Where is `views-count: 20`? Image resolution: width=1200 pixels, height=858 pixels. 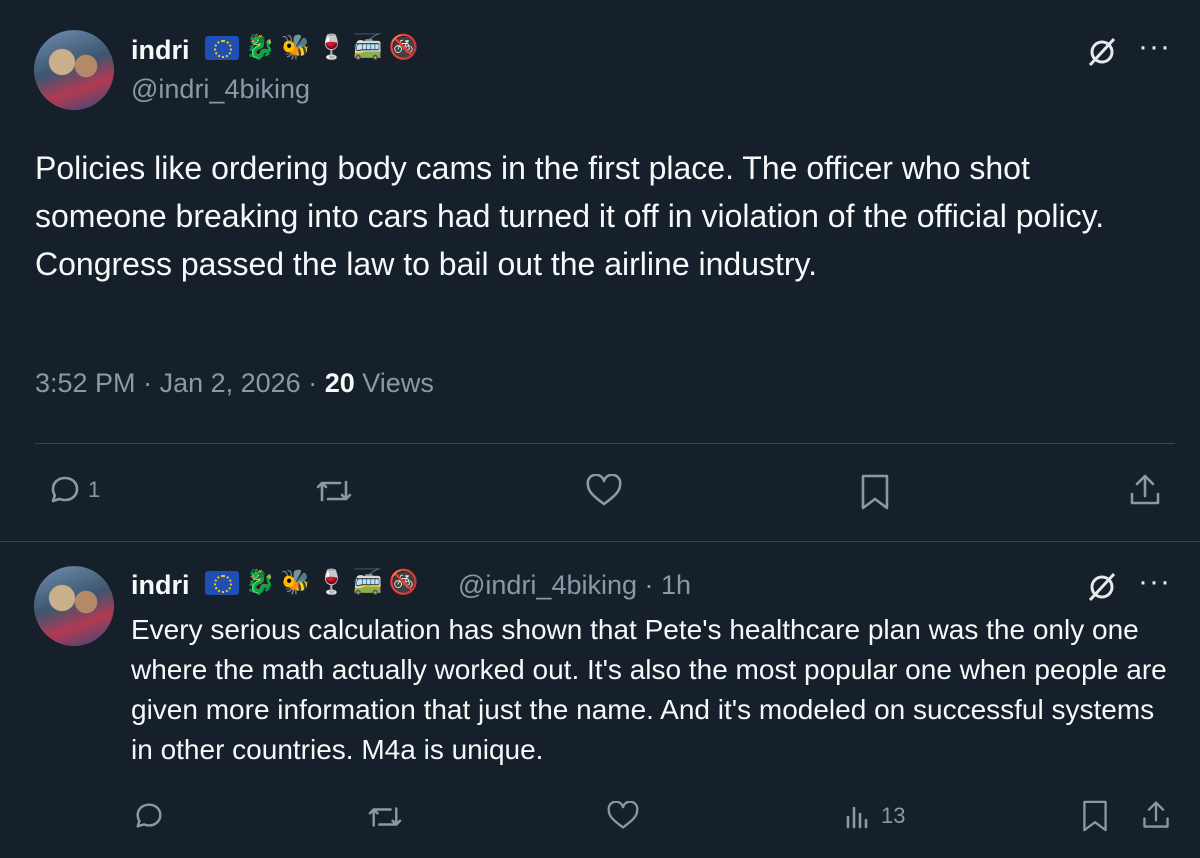 views-count: 20 is located at coordinates (339, 383).